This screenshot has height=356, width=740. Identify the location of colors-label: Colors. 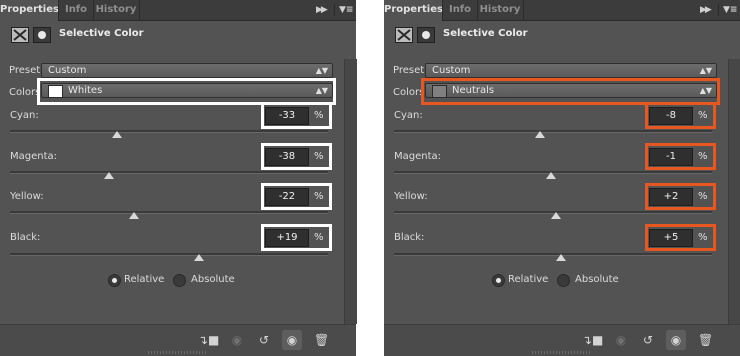
(409, 92).